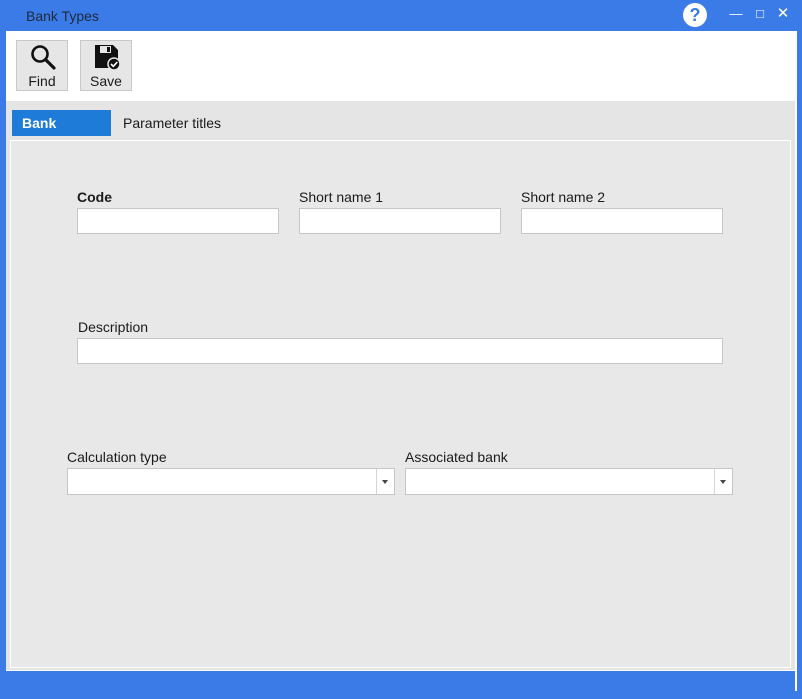 Image resolution: width=802 pixels, height=699 pixels. I want to click on save-button: Save, so click(106, 65).